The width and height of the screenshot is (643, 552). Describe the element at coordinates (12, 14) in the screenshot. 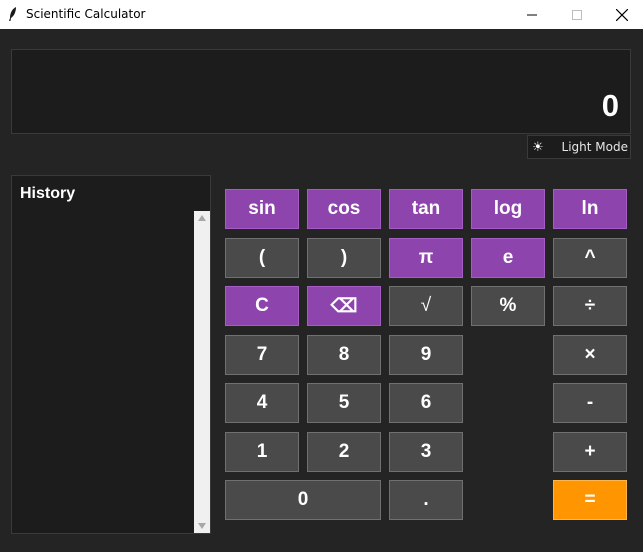

I see `feather-icon` at that location.